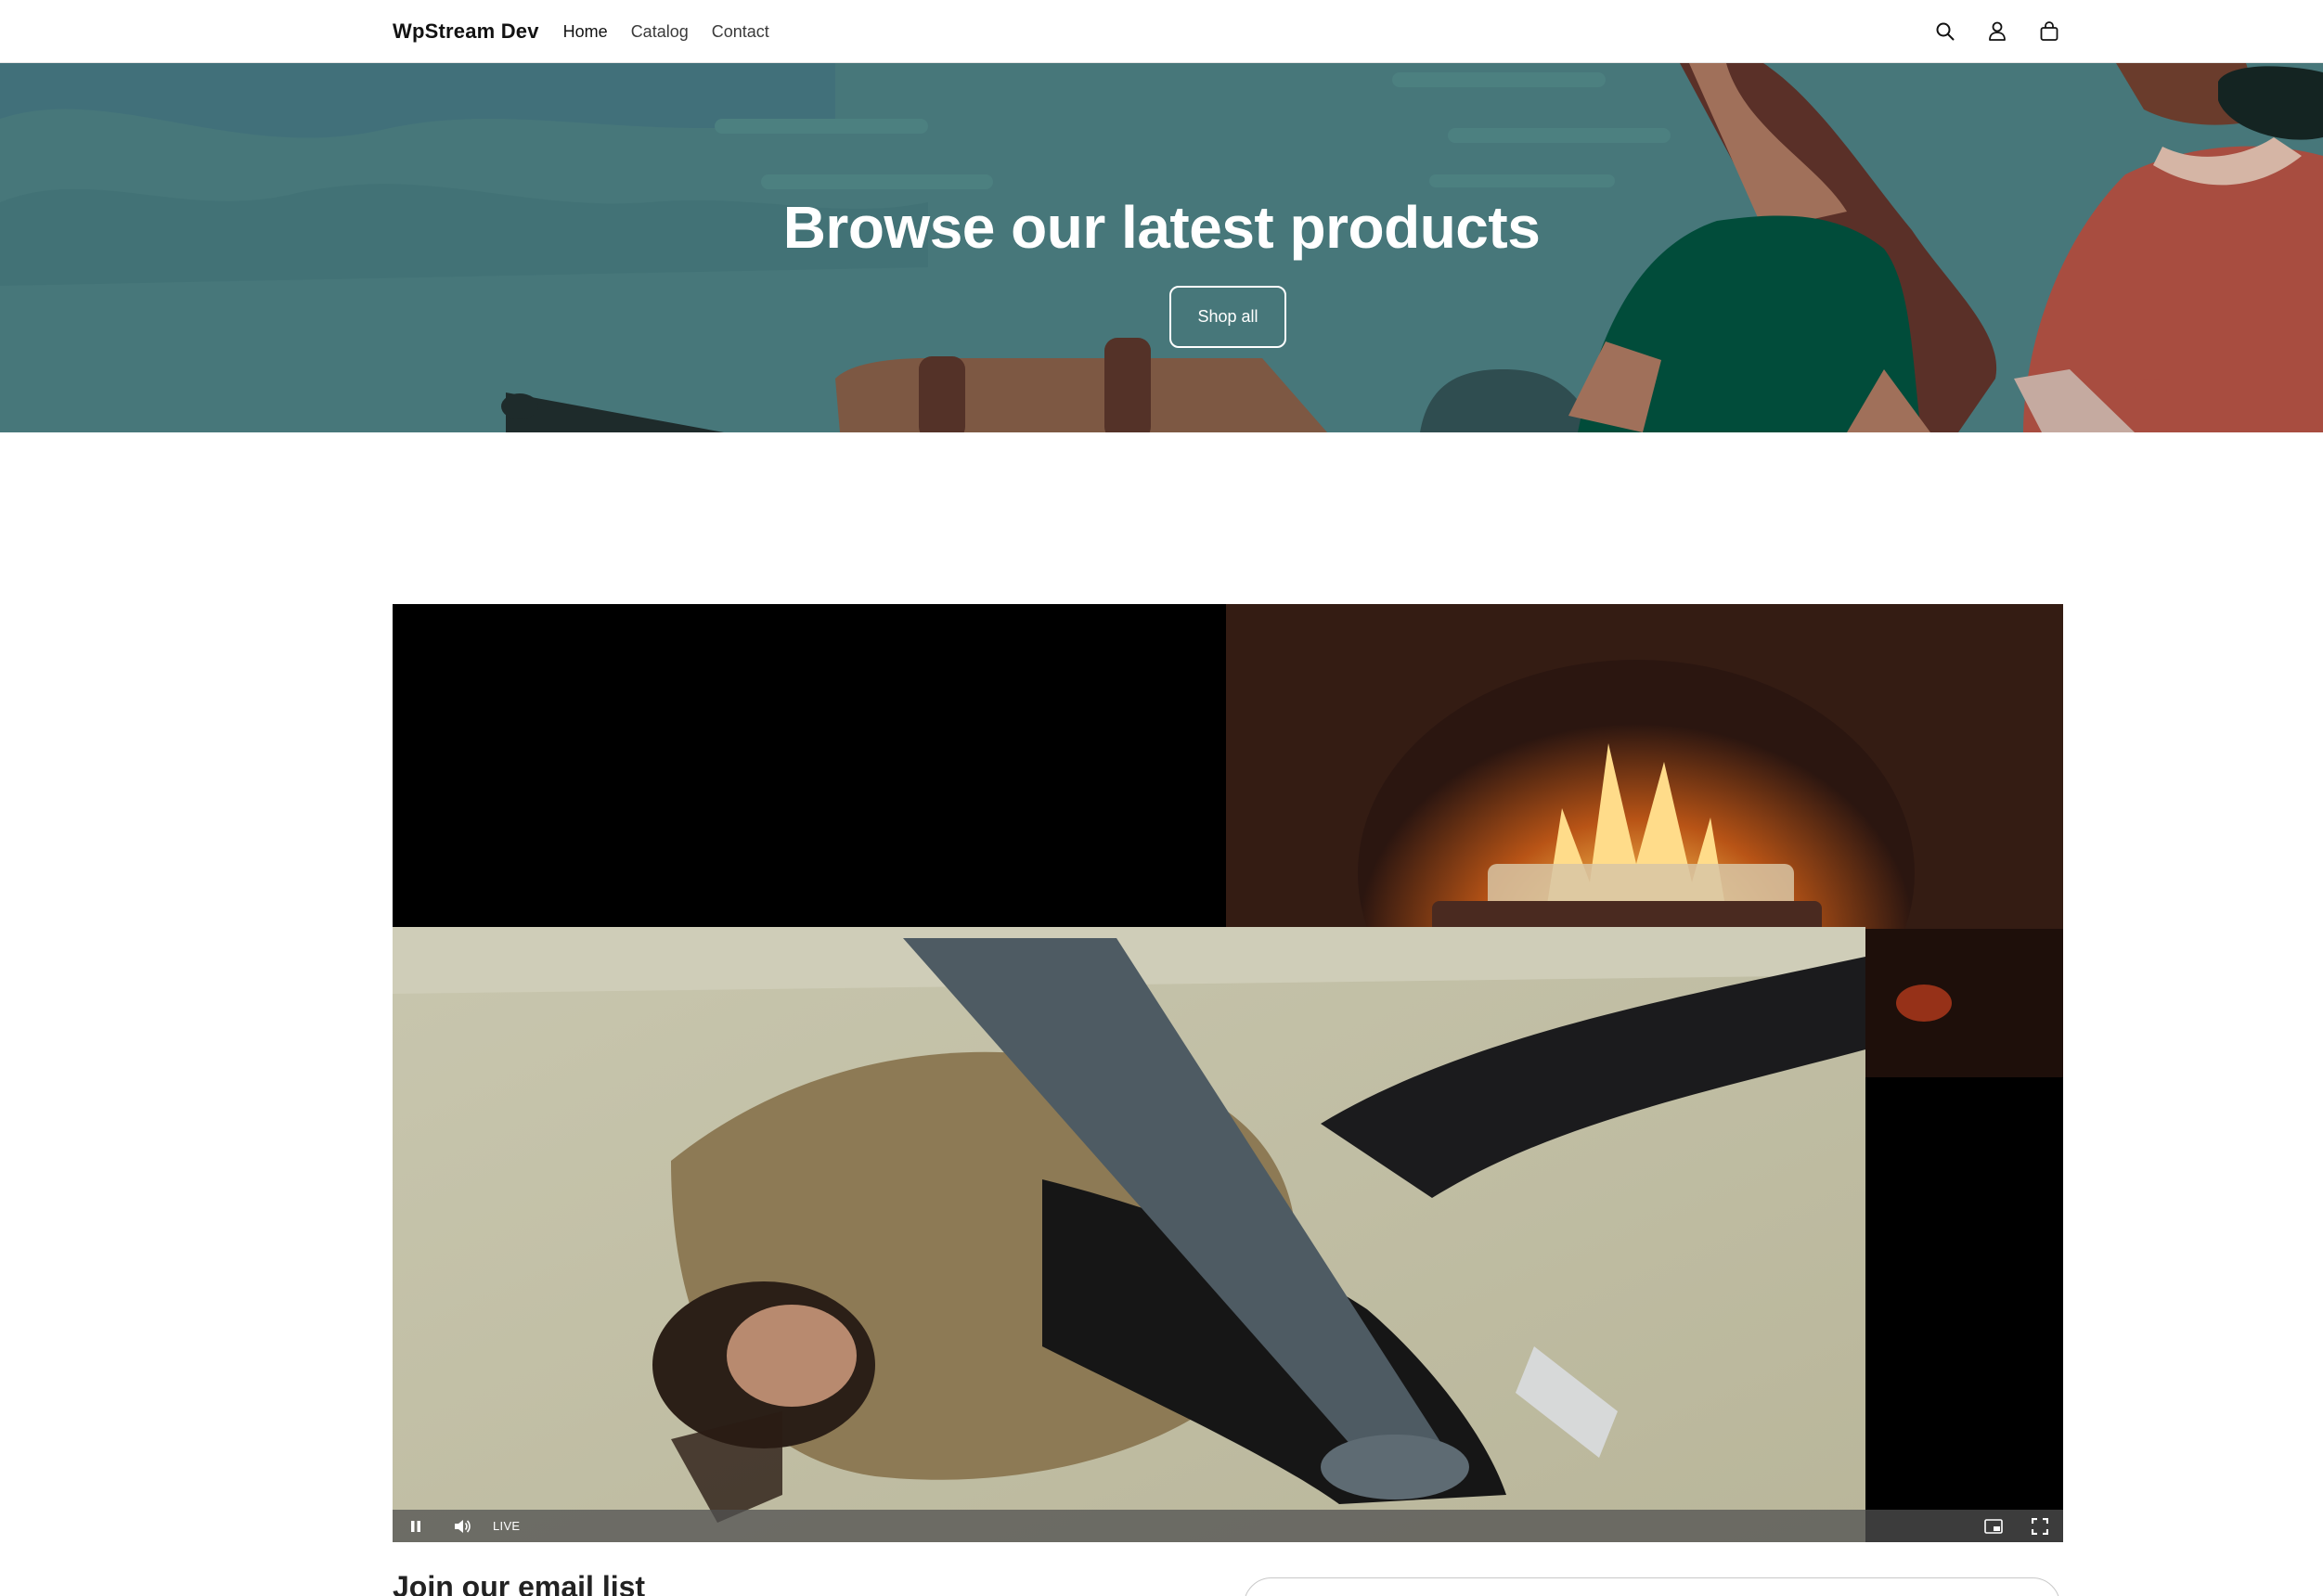  I want to click on header-icons, so click(1997, 31).